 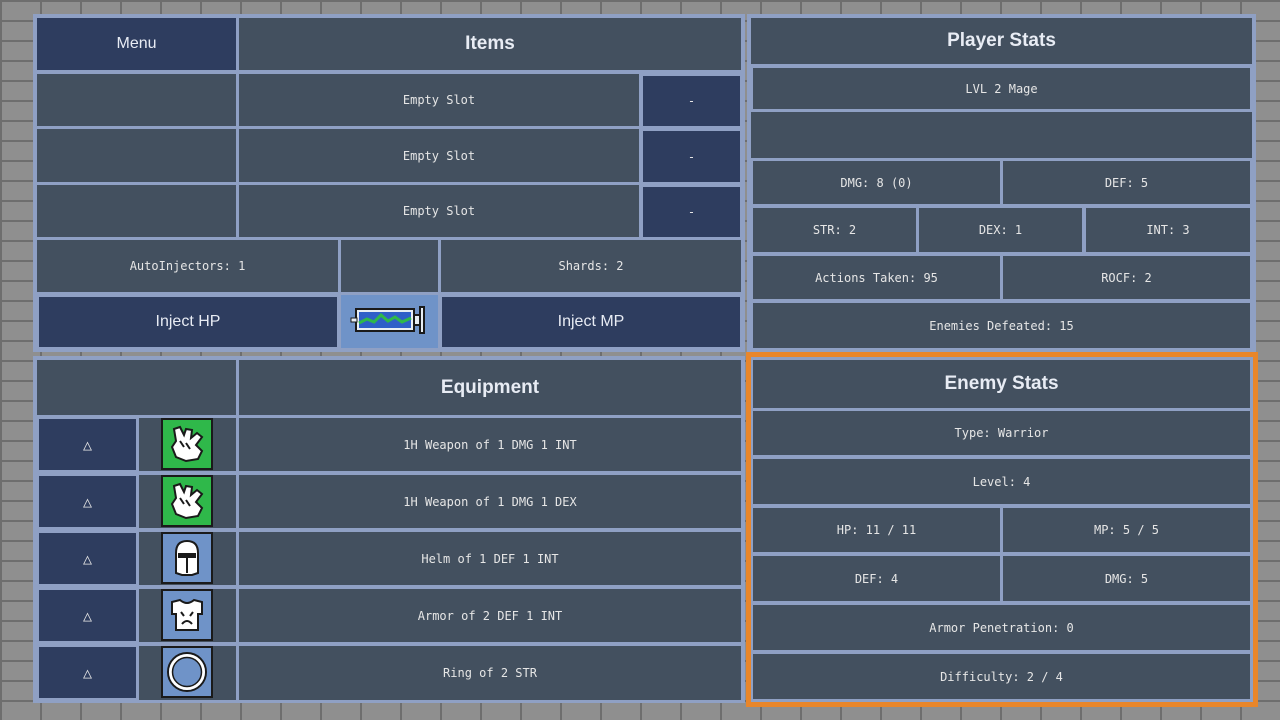 I want to click on equip-unequip-button-4: △, so click(x=87, y=615).